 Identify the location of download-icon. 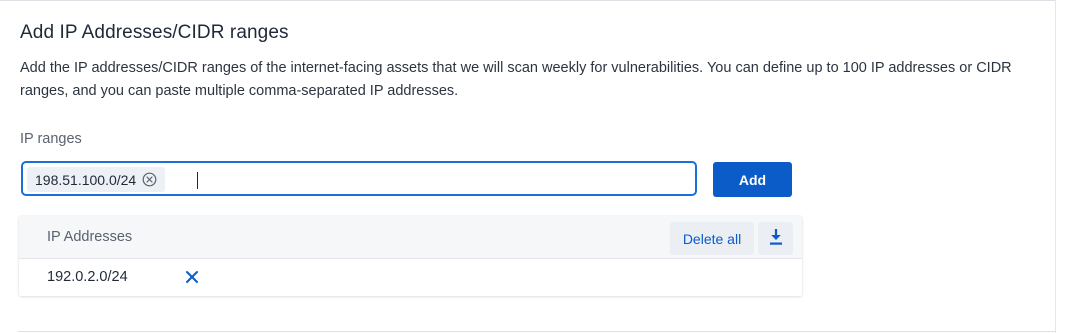
(776, 238).